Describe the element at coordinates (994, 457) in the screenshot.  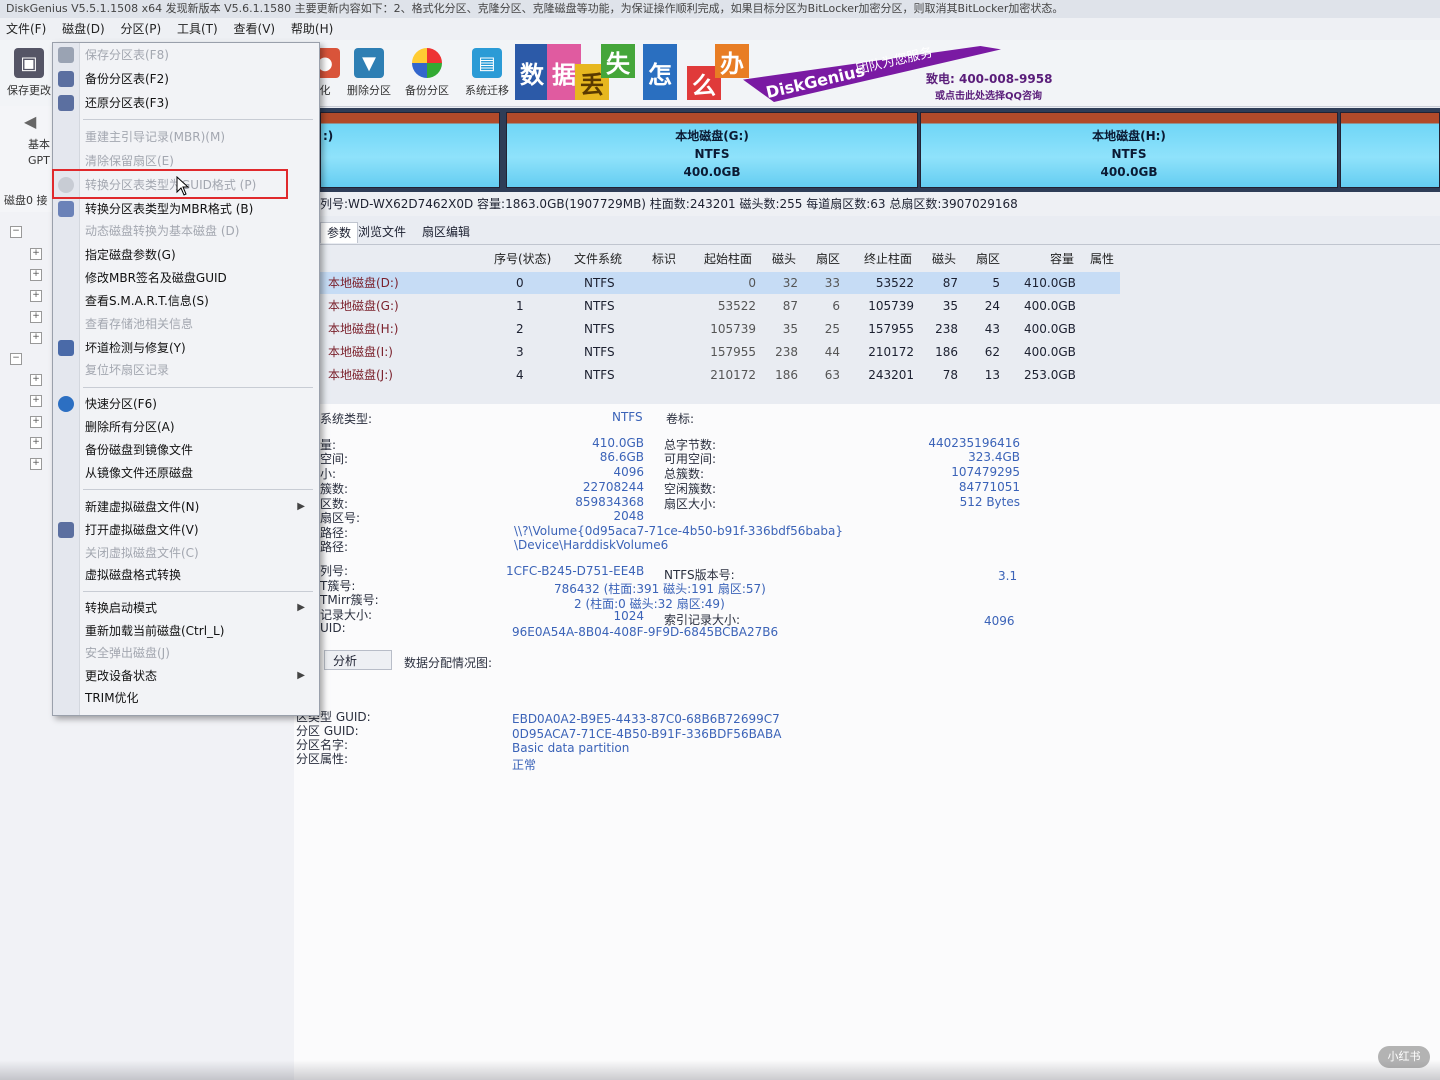
I see `detail-value-right: 323.4GB` at that location.